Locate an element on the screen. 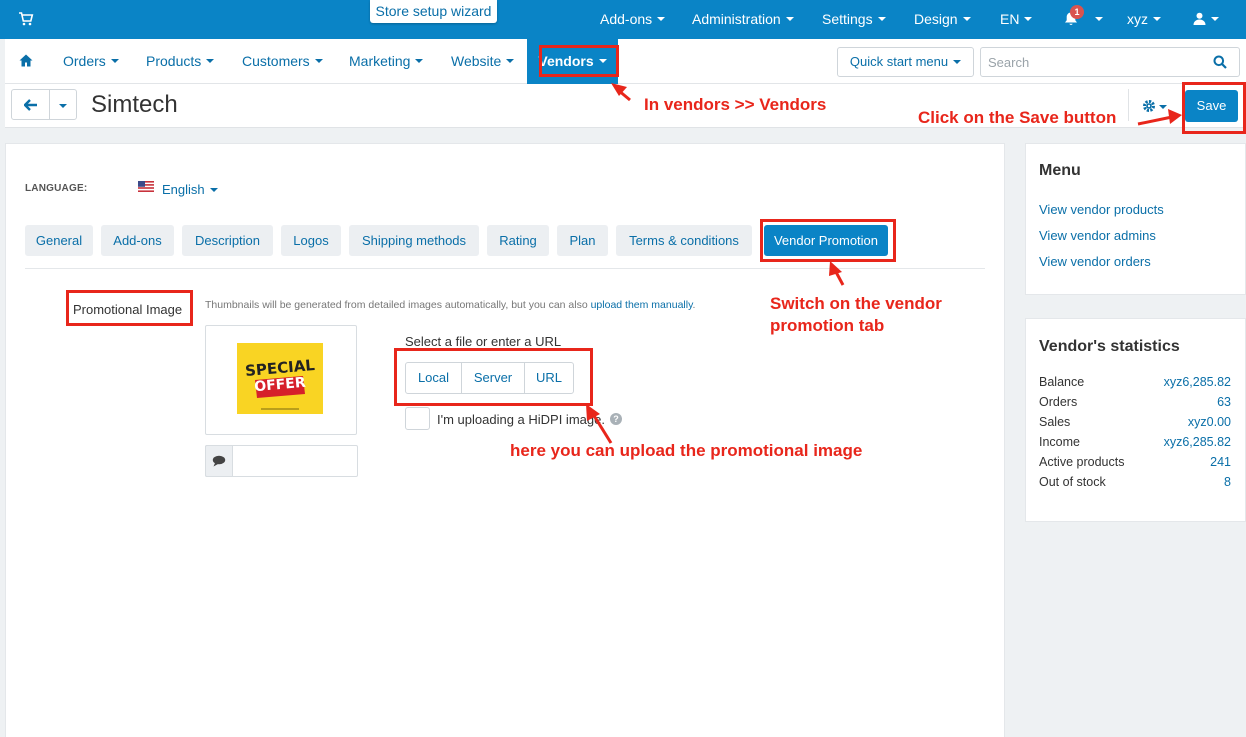 The height and width of the screenshot is (737, 1246). language-select: English is located at coordinates (190, 189).